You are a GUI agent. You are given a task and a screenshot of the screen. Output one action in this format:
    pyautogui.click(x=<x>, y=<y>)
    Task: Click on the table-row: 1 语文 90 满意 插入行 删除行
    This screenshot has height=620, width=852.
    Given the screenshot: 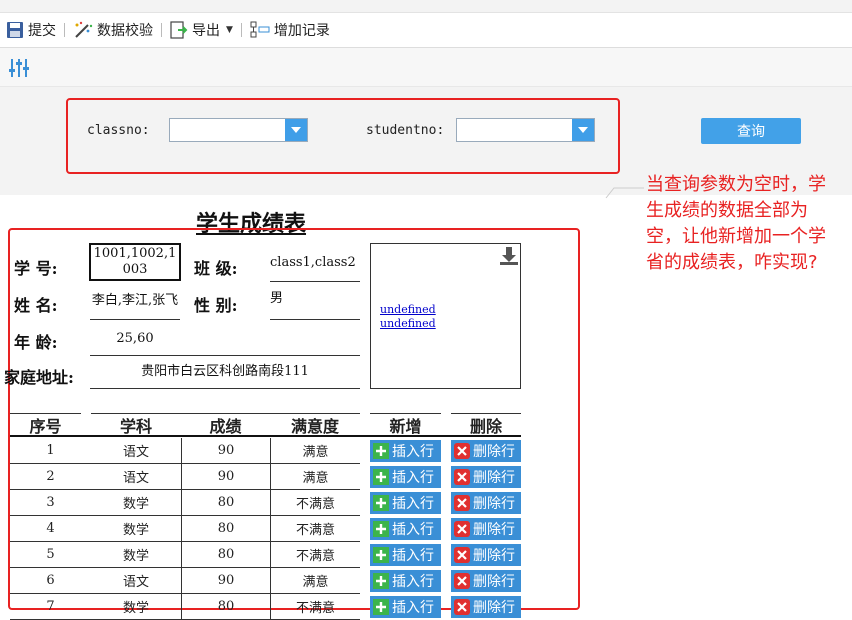 What is the action you would take?
    pyautogui.click(x=265, y=451)
    